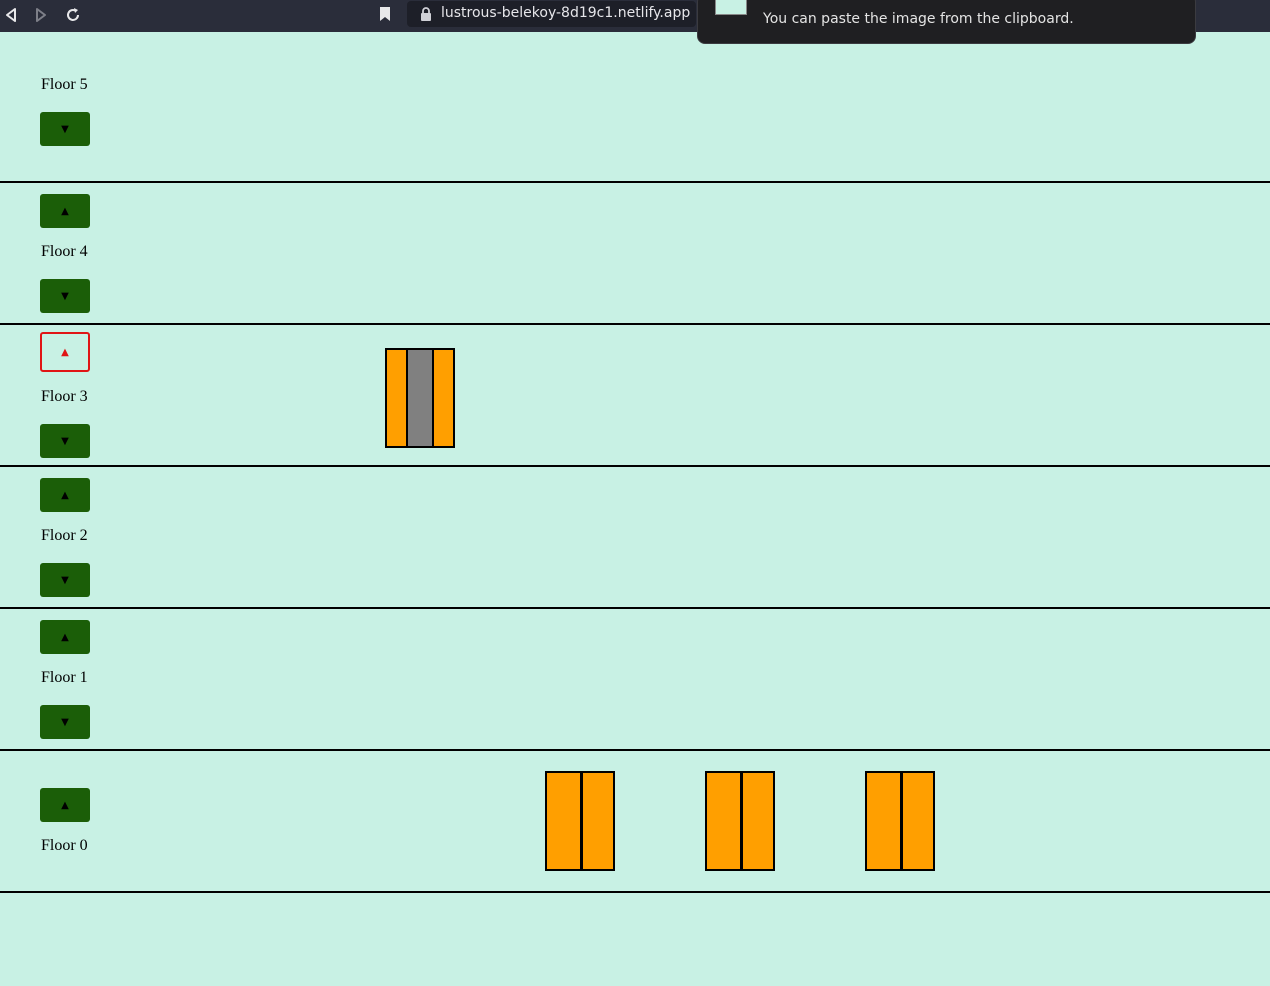  What do you see at coordinates (73, 15) in the screenshot?
I see `reload-icon` at bounding box center [73, 15].